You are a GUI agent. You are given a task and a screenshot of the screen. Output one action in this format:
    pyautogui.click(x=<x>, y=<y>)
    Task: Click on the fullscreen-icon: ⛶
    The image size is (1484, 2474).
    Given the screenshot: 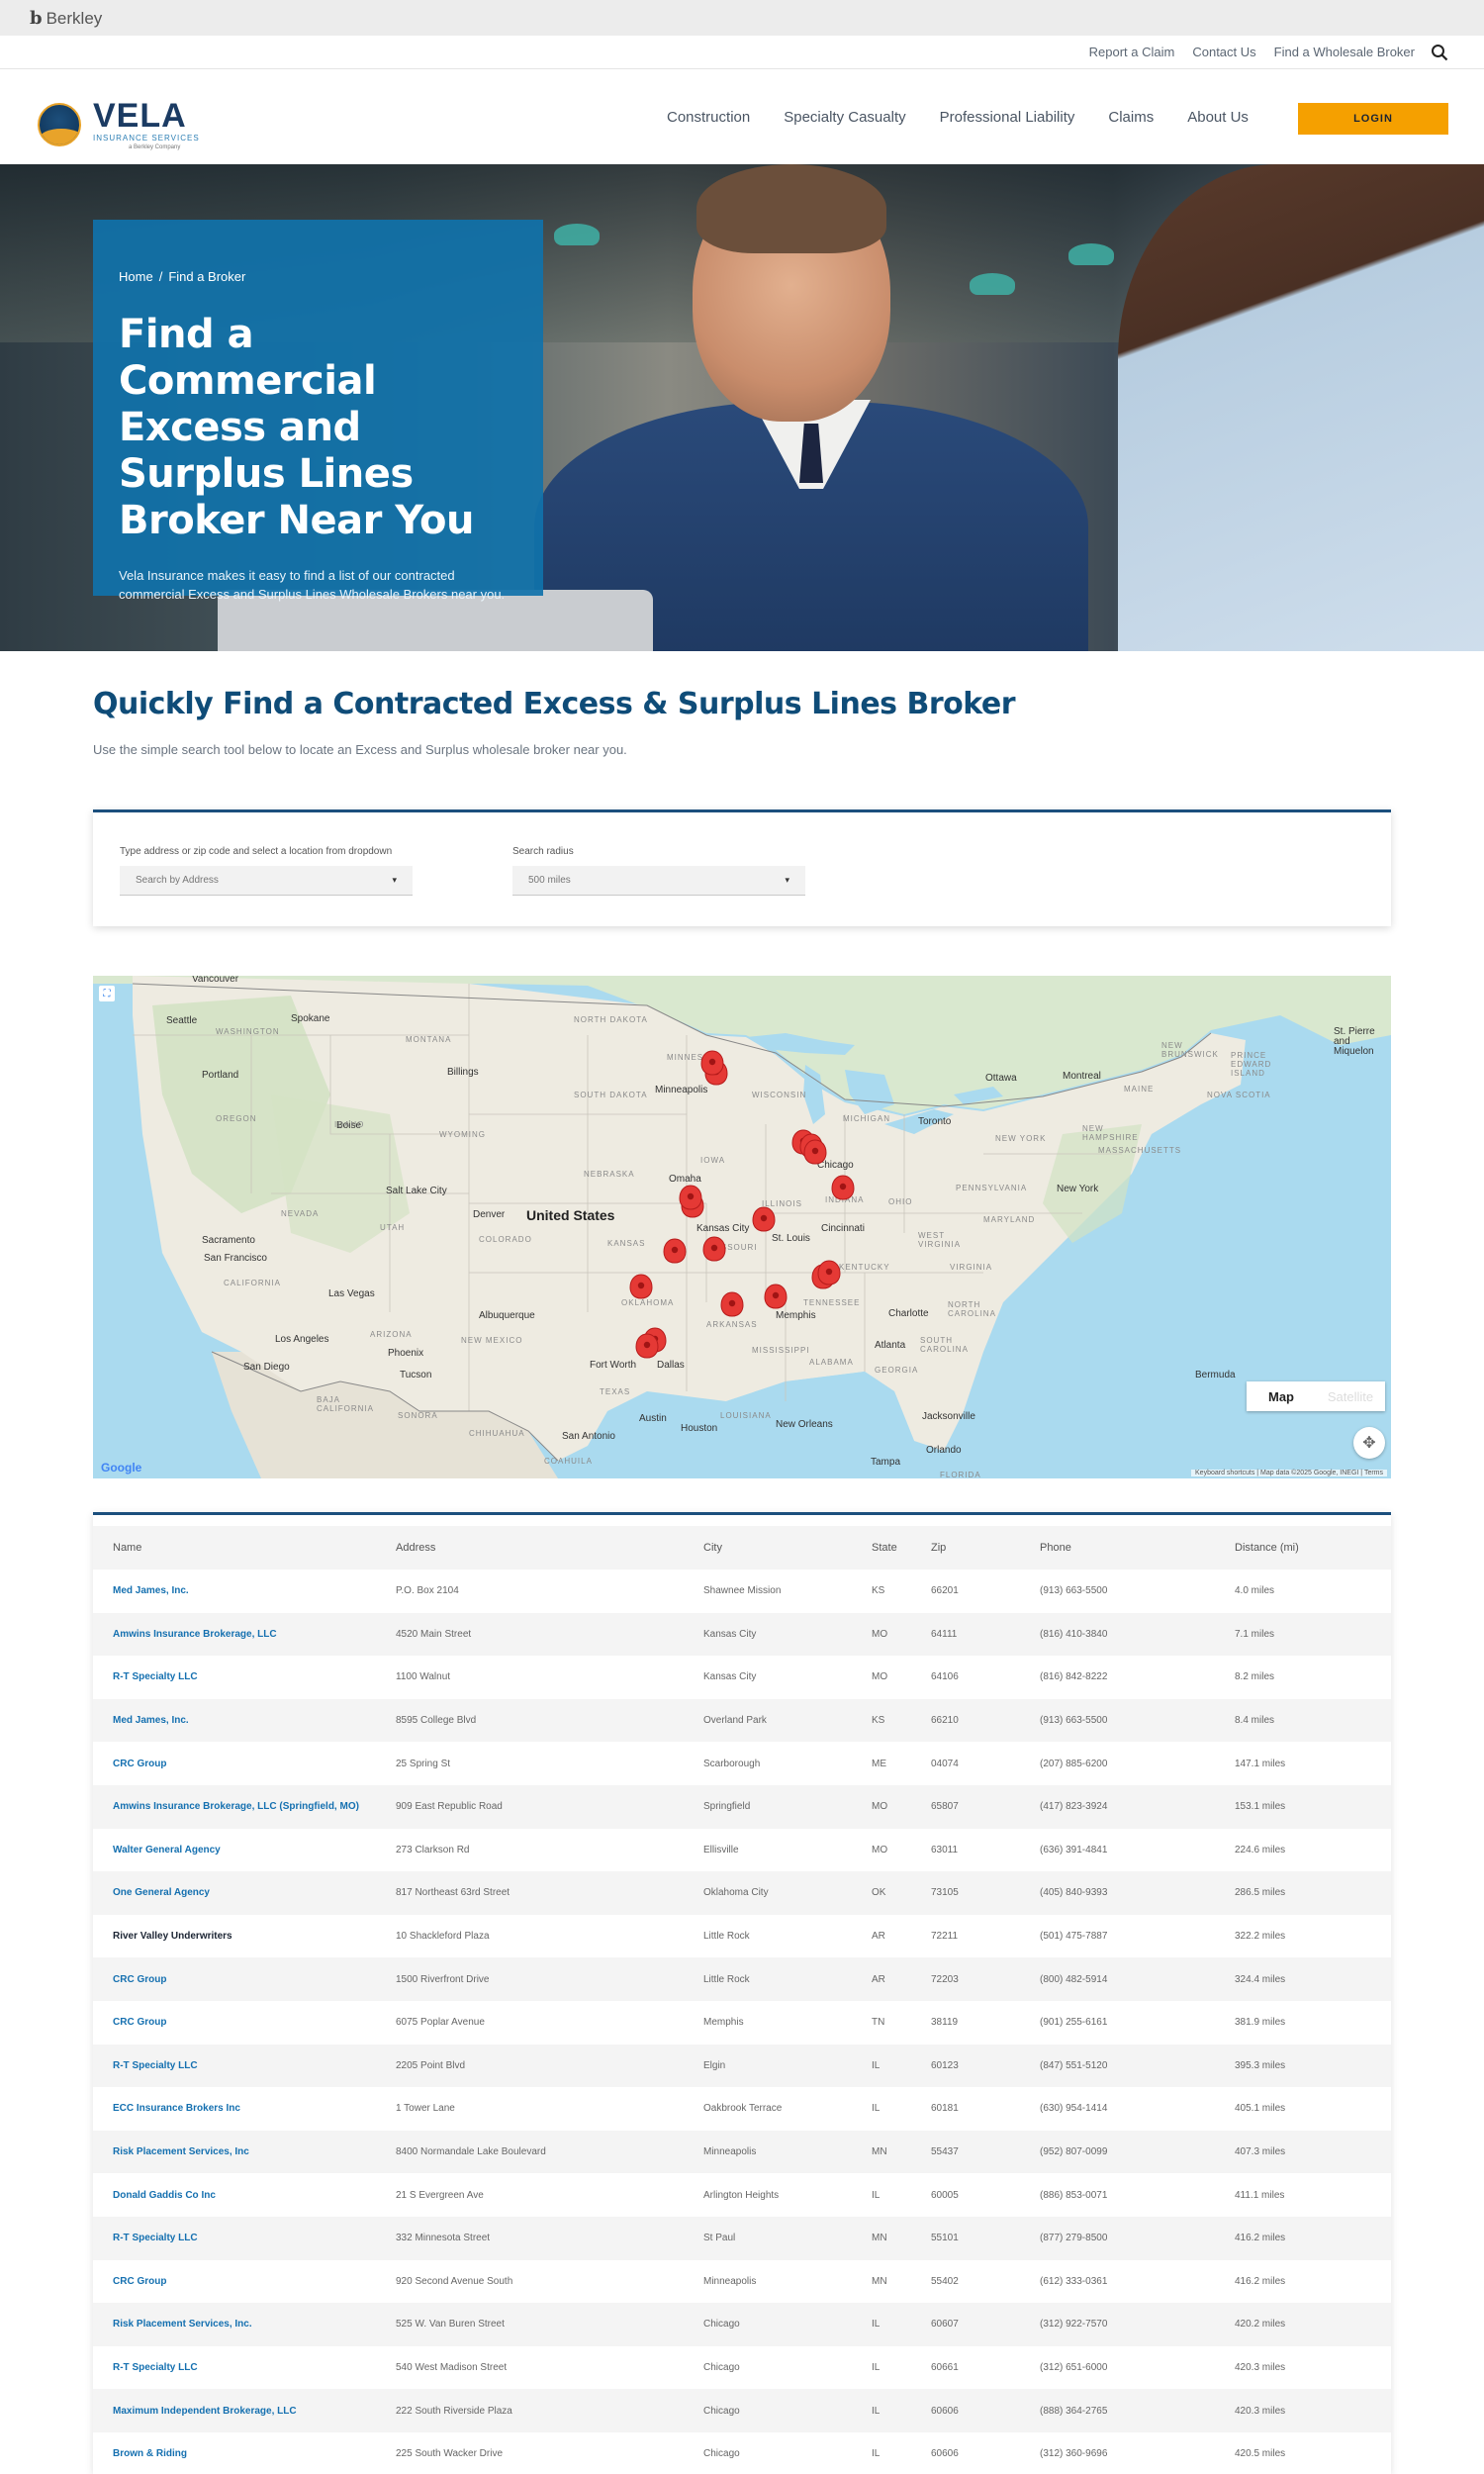 What is the action you would take?
    pyautogui.click(x=107, y=994)
    